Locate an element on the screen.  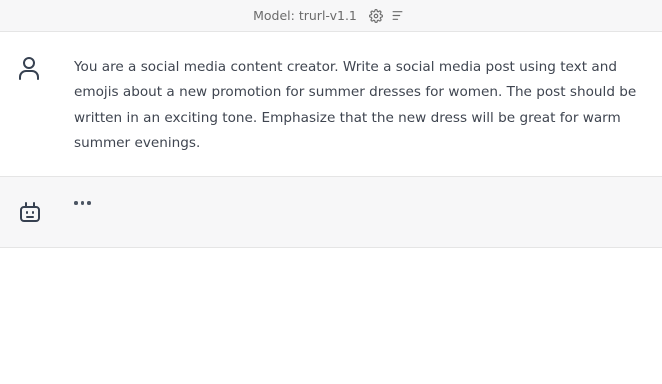
lines-menu-icon is located at coordinates (398, 16).